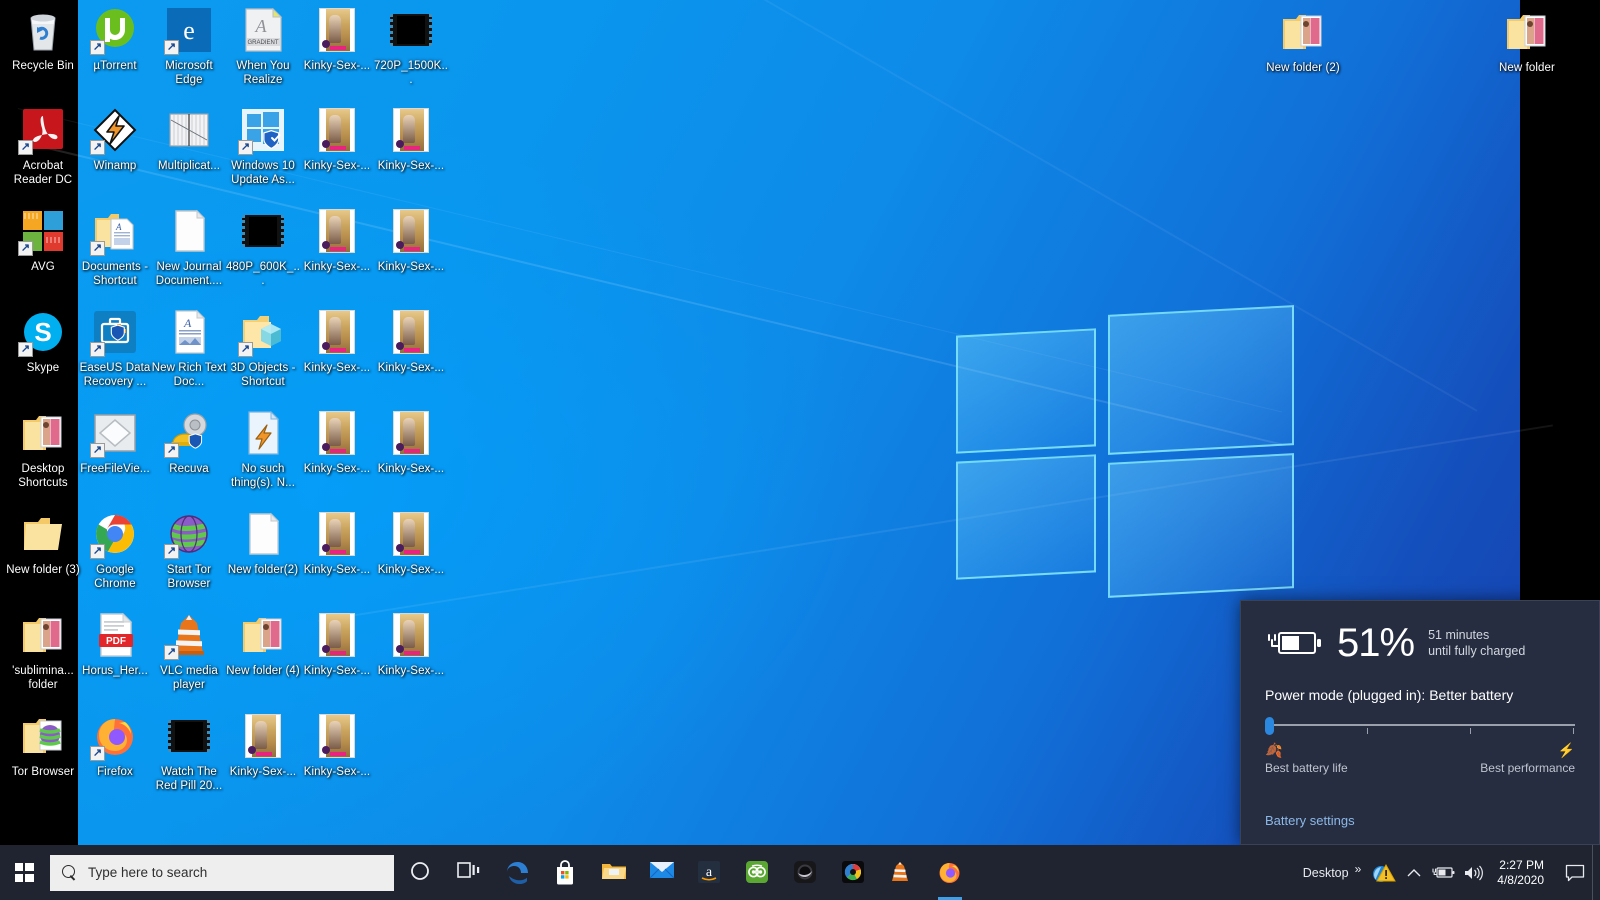 The height and width of the screenshot is (900, 1600). Describe the element at coordinates (115, 139) in the screenshot. I see `desktop-icon: Winamp` at that location.